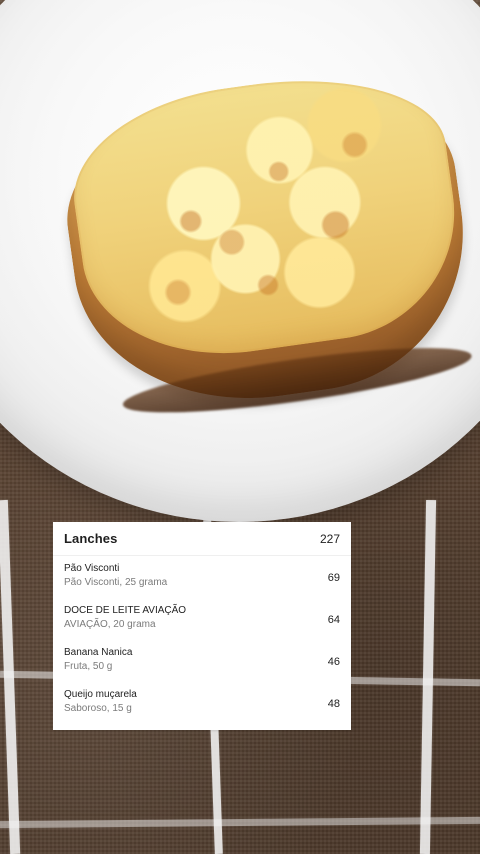 The width and height of the screenshot is (480, 854). I want to click on food-item-pao-visconti: Pão Visconti Pão Visconti, 25 grama 69, so click(202, 577).